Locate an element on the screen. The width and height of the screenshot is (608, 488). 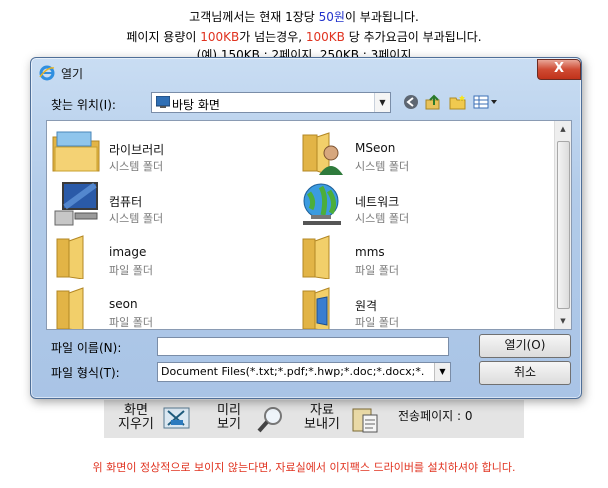
list-item: MSeon 시스템 폴더 is located at coordinates (407, 153).